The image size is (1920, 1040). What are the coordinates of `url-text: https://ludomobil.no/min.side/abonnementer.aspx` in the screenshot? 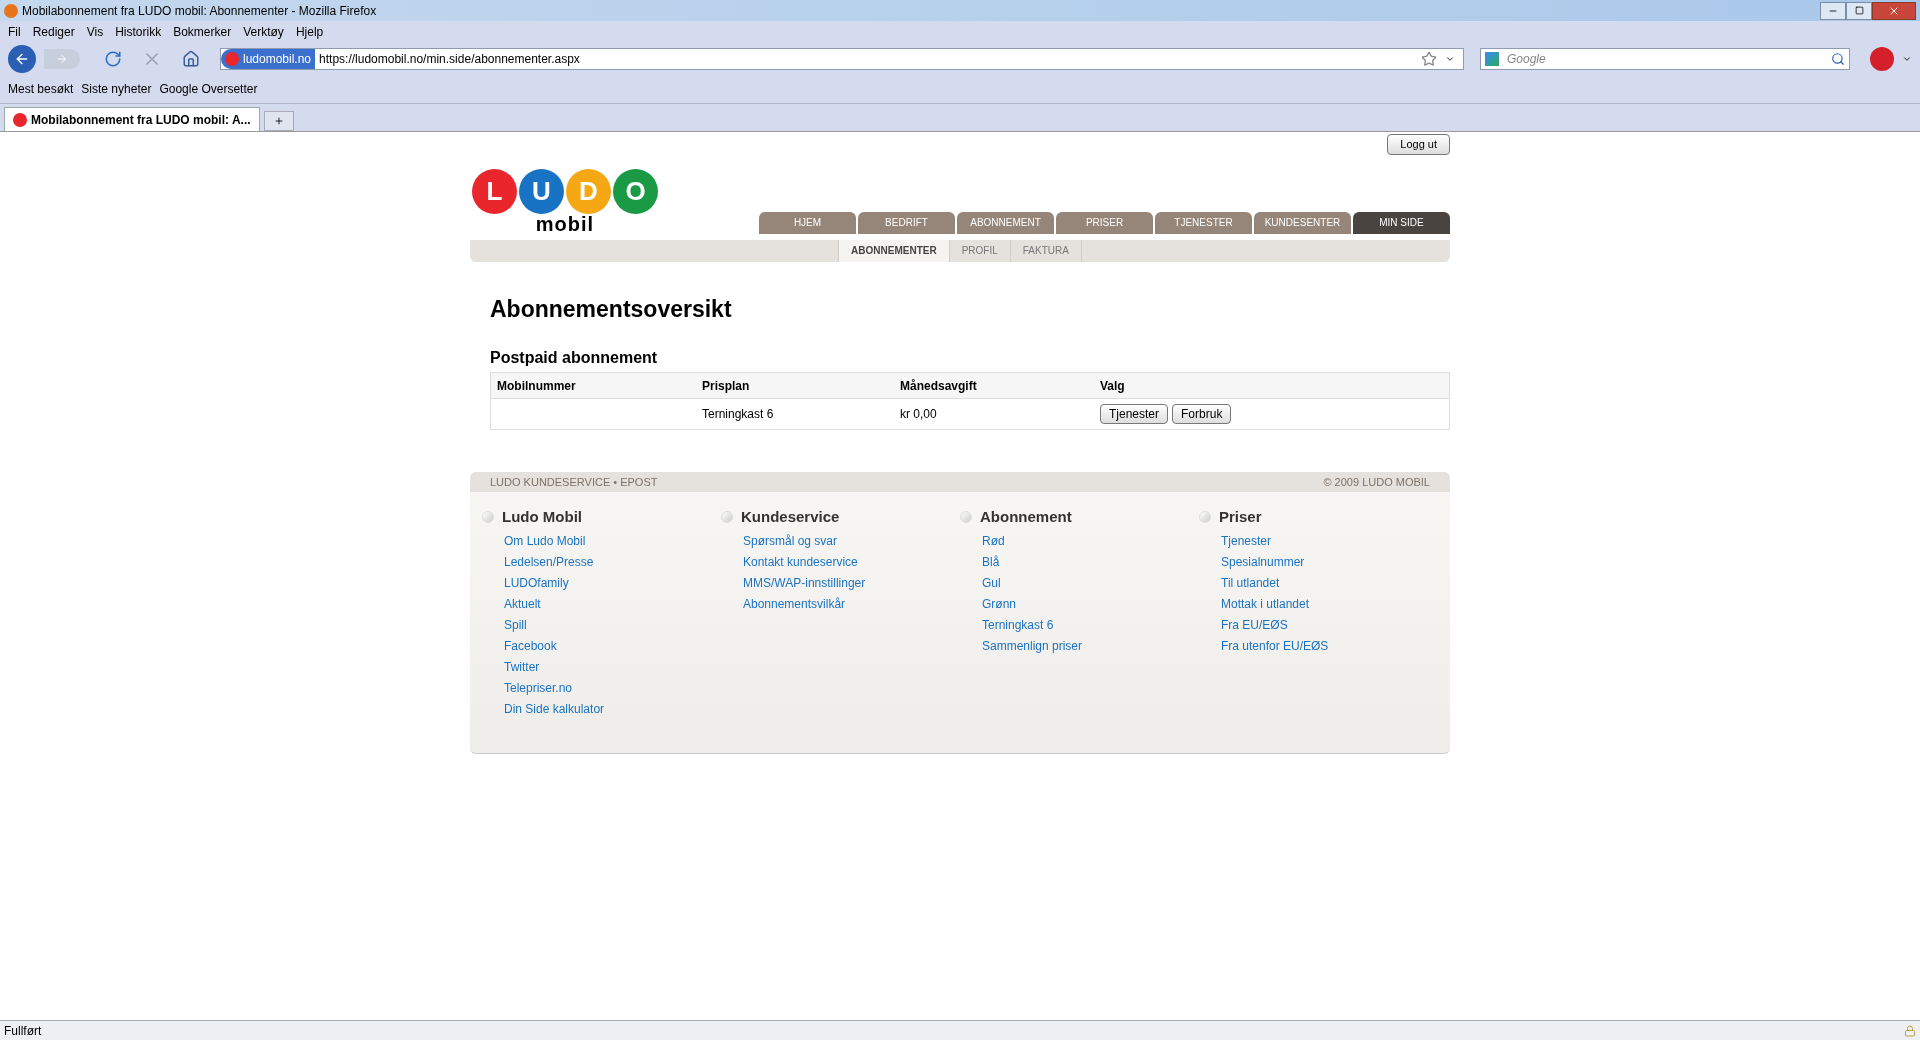 It's located at (450, 59).